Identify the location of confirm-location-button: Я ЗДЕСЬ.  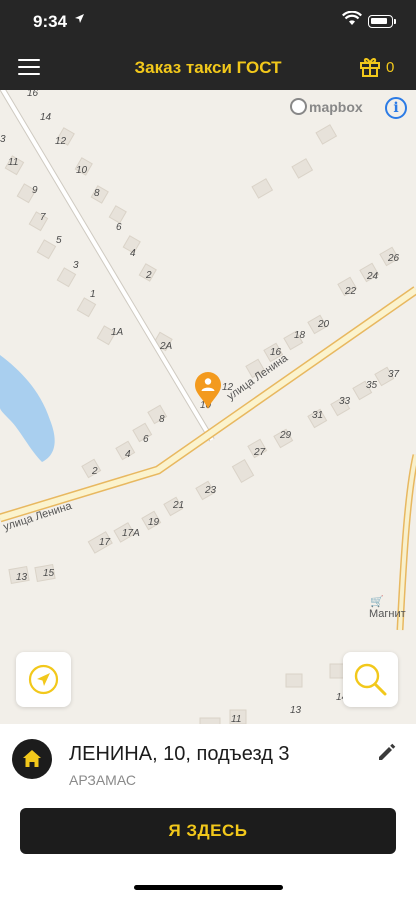
(208, 831).